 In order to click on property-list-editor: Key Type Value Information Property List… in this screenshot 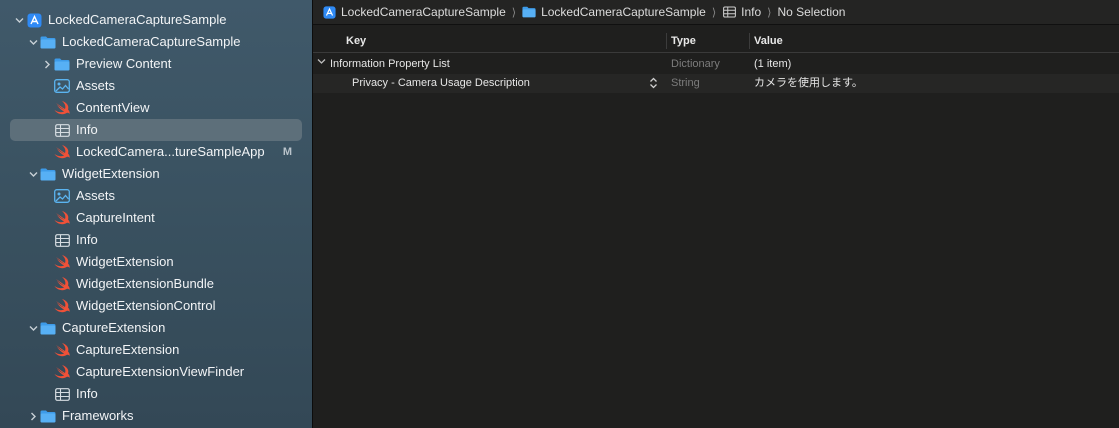, I will do `click(716, 61)`.